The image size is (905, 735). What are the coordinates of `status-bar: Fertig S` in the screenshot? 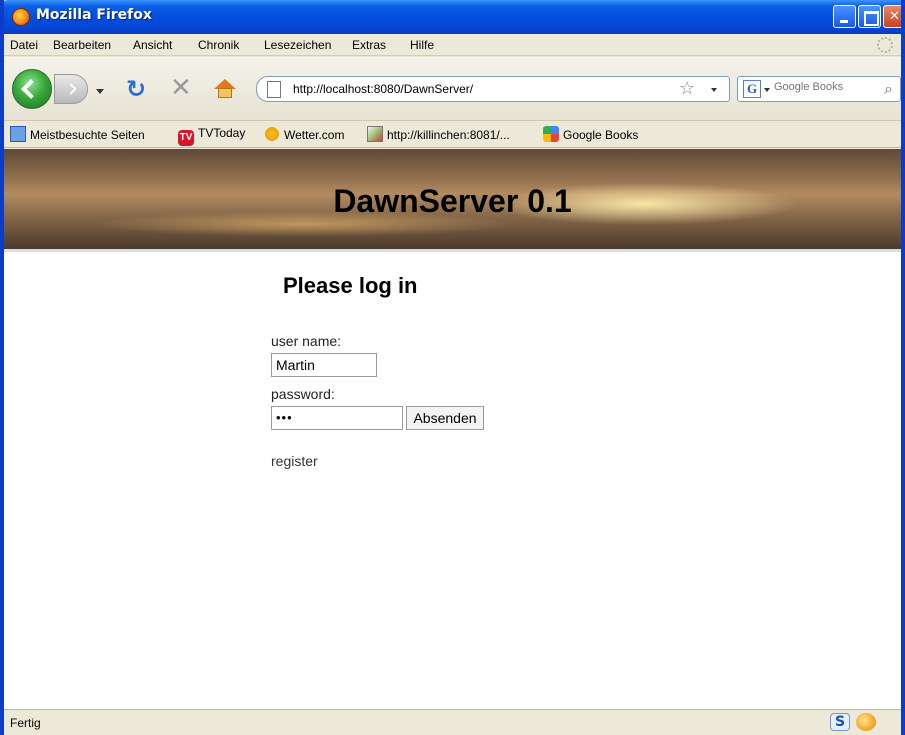 It's located at (452, 722).